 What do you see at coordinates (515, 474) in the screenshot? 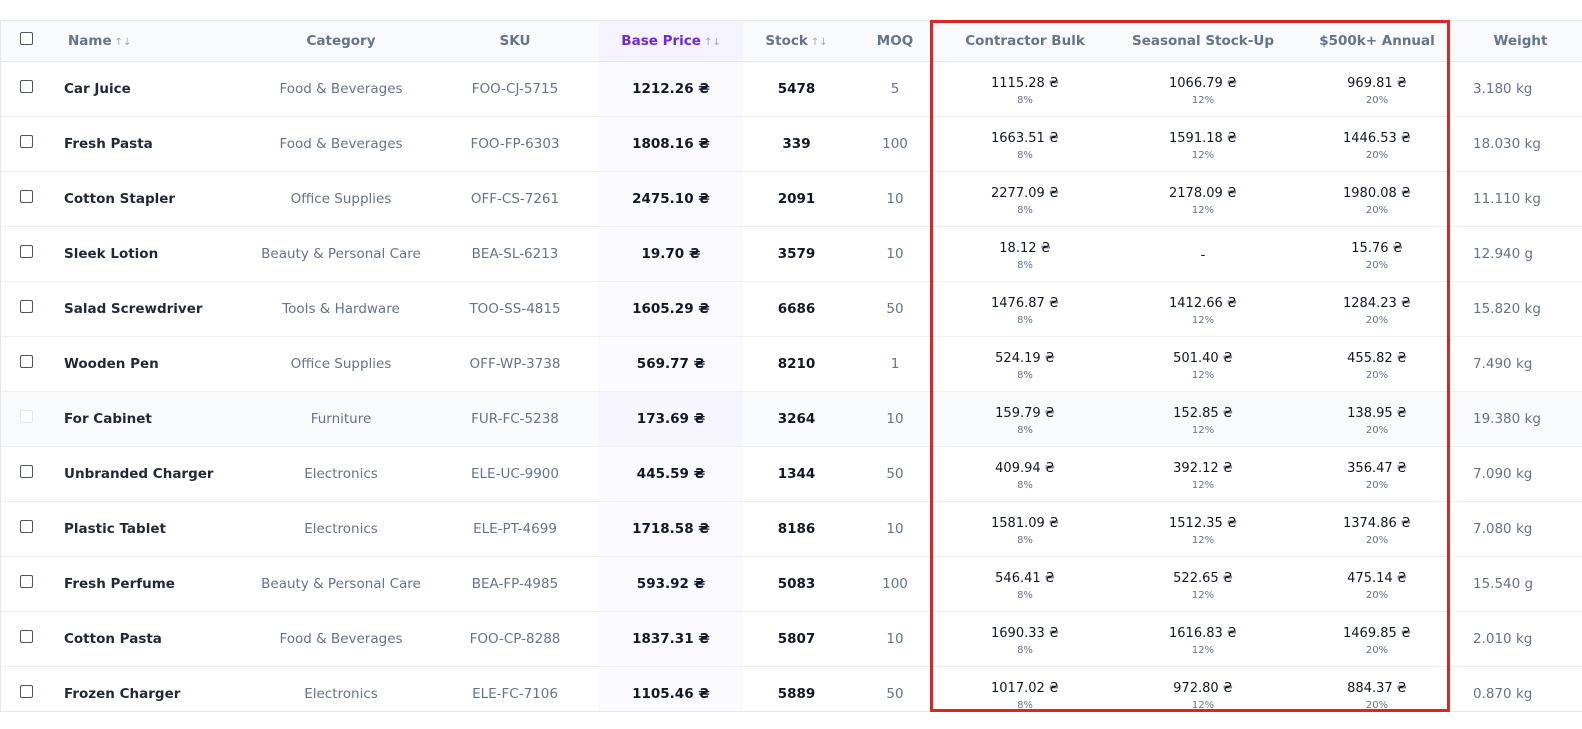
I see `product-sku: ELE-UC-9900` at bounding box center [515, 474].